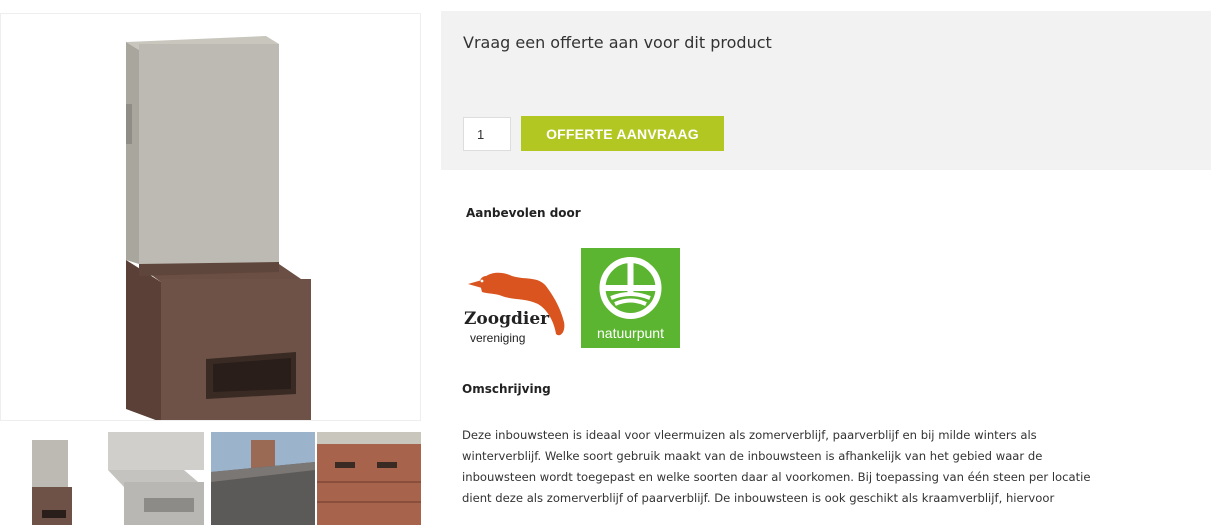  What do you see at coordinates (516, 306) in the screenshot?
I see `zoogdier-vereniging-logo: Zoogdier vereniging` at bounding box center [516, 306].